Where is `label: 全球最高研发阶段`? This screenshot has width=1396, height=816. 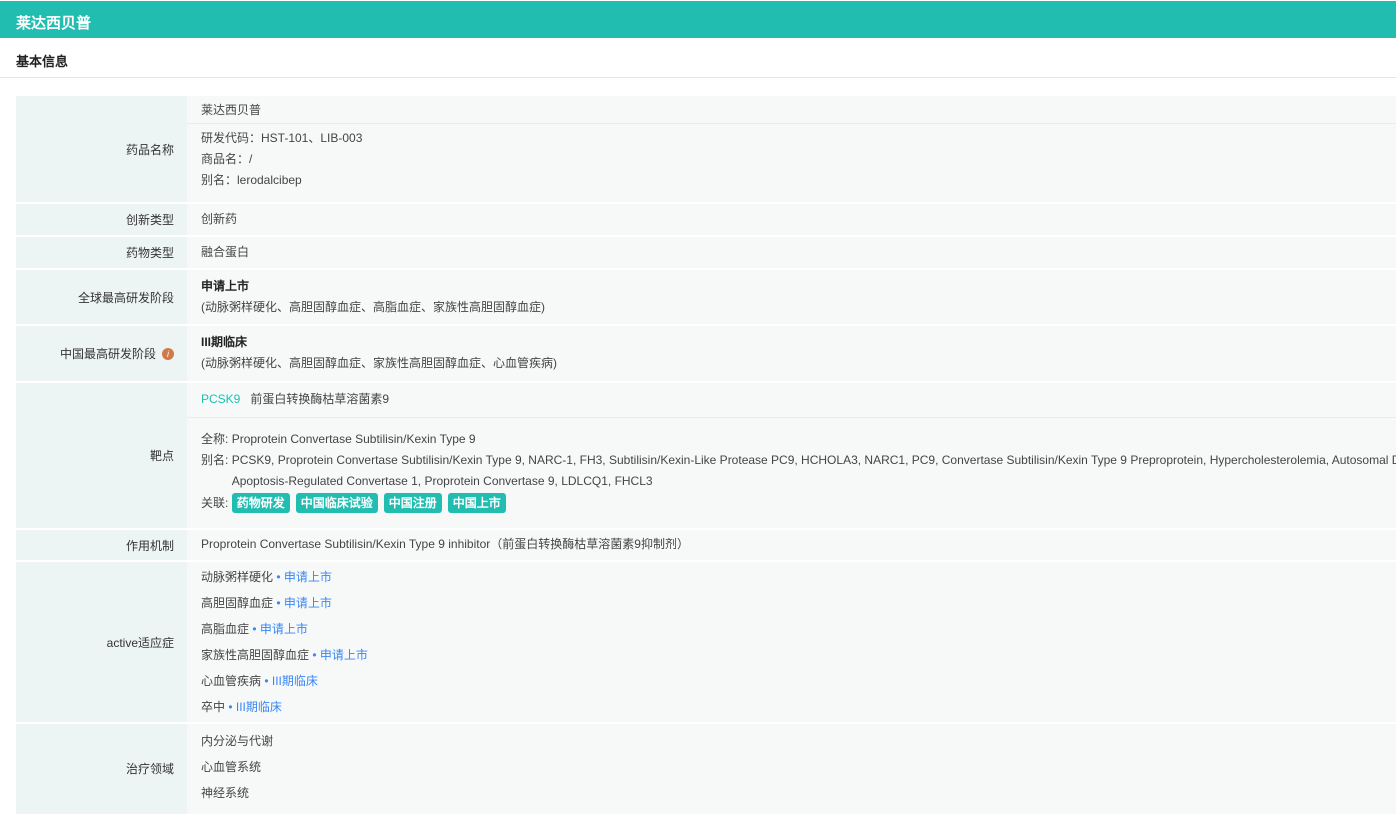 label: 全球最高研发阶段 is located at coordinates (101, 297).